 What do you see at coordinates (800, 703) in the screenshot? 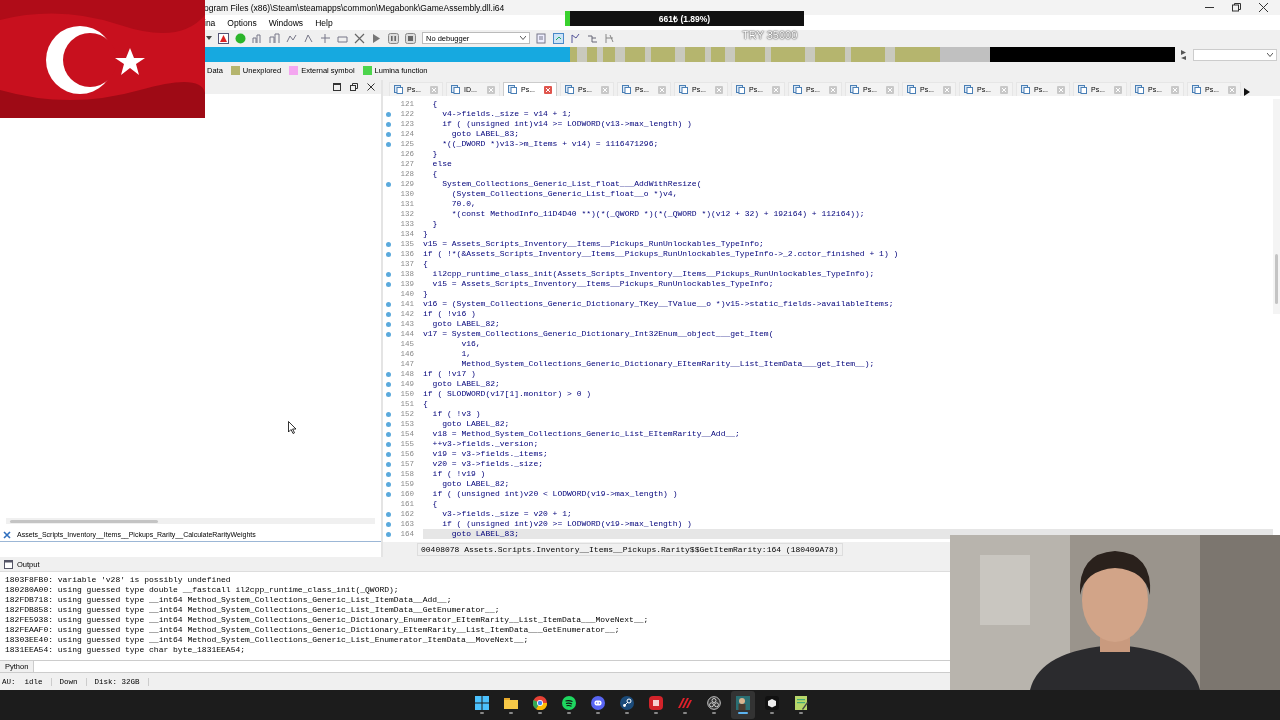
I see `editor-icon` at bounding box center [800, 703].